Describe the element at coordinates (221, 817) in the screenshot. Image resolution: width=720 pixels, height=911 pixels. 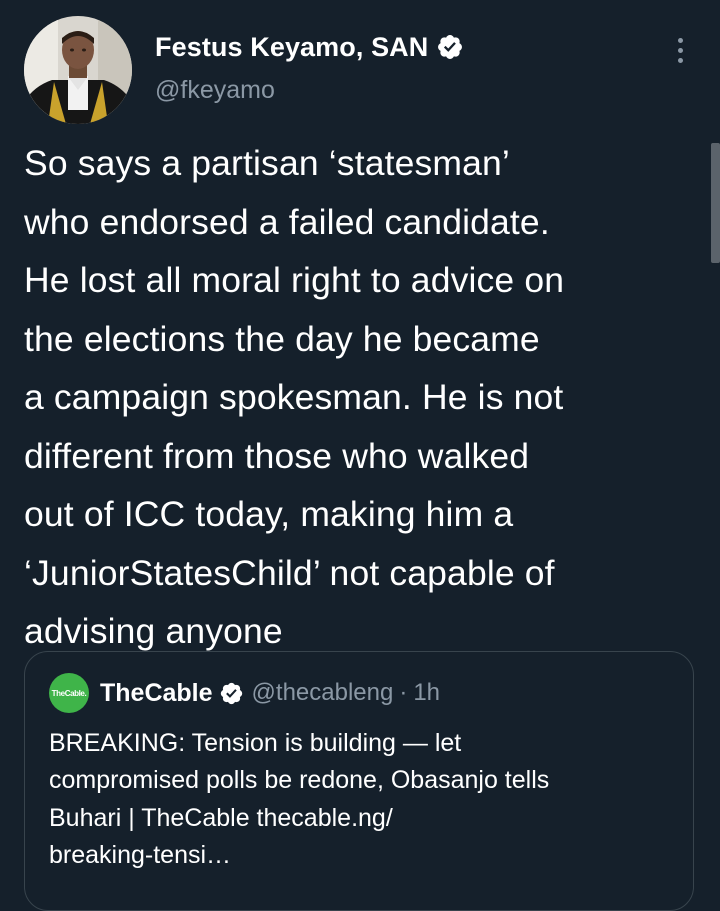
I see `quoted-tweet-text-line: Buhari | TheCable thecable.ng/` at that location.